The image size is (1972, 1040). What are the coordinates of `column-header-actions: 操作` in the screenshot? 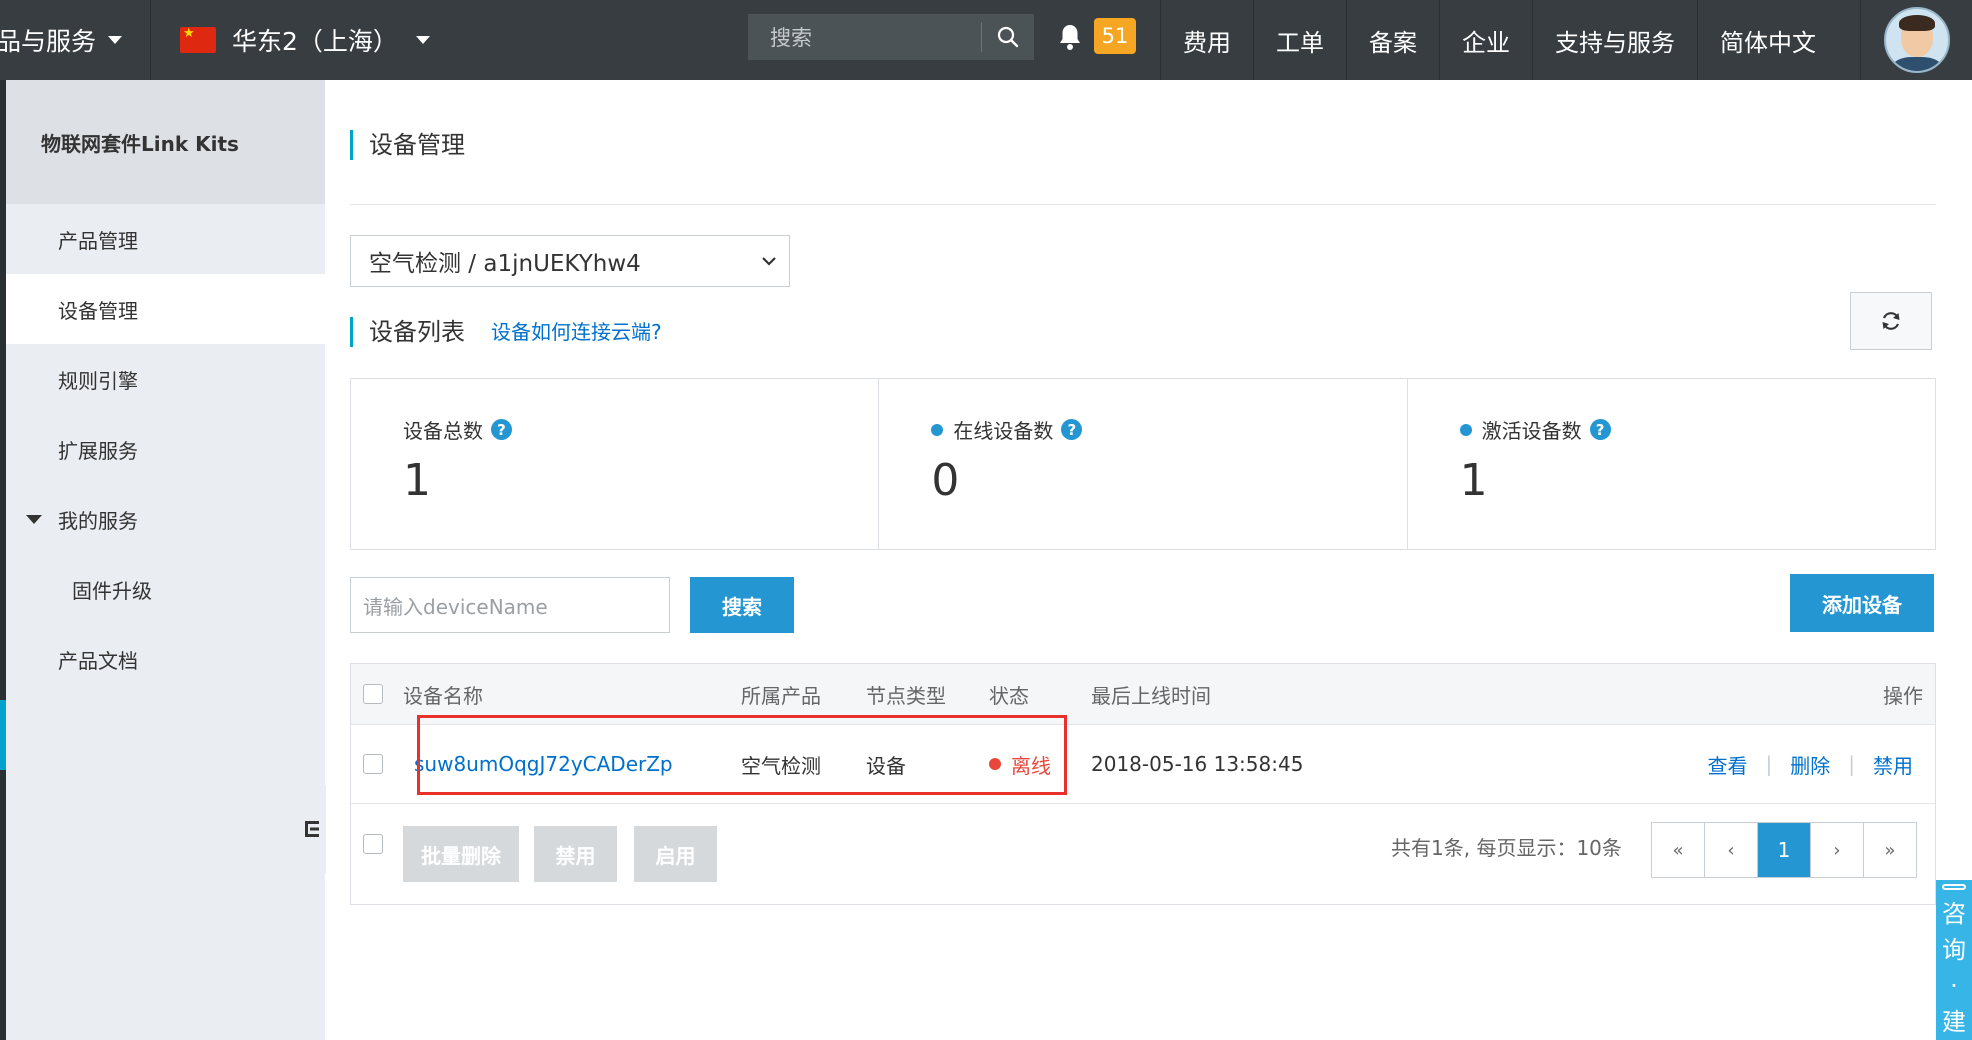 It's located at (1903, 695).